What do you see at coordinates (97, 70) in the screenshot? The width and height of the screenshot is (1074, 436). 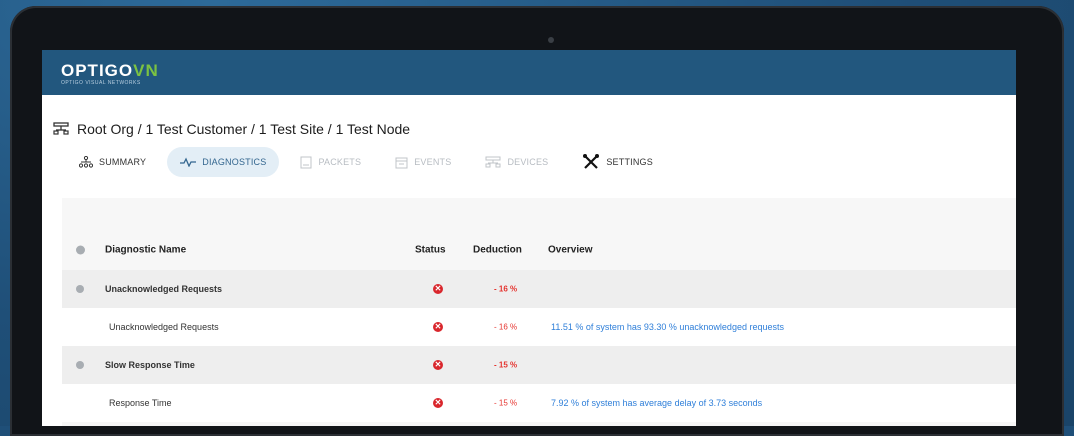 I see `logo-main: OPTIGO` at bounding box center [97, 70].